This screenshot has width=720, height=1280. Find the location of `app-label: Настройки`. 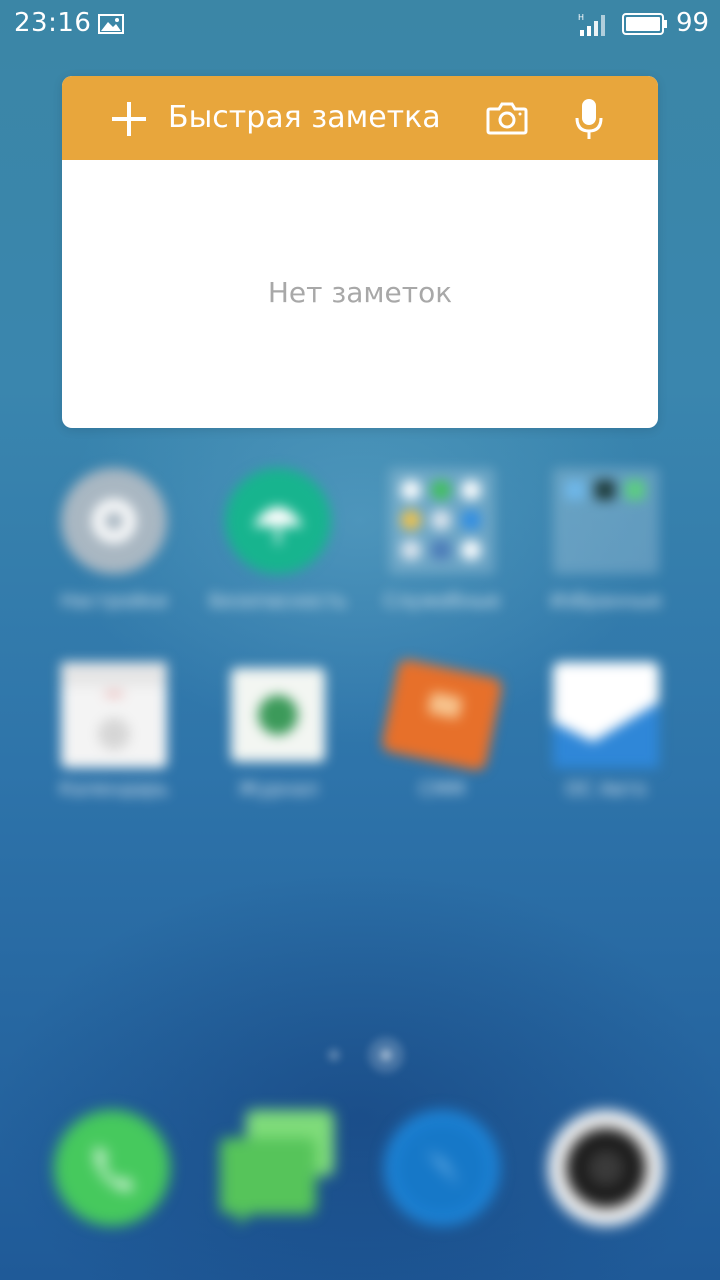

app-label: Настройки is located at coordinates (114, 601).